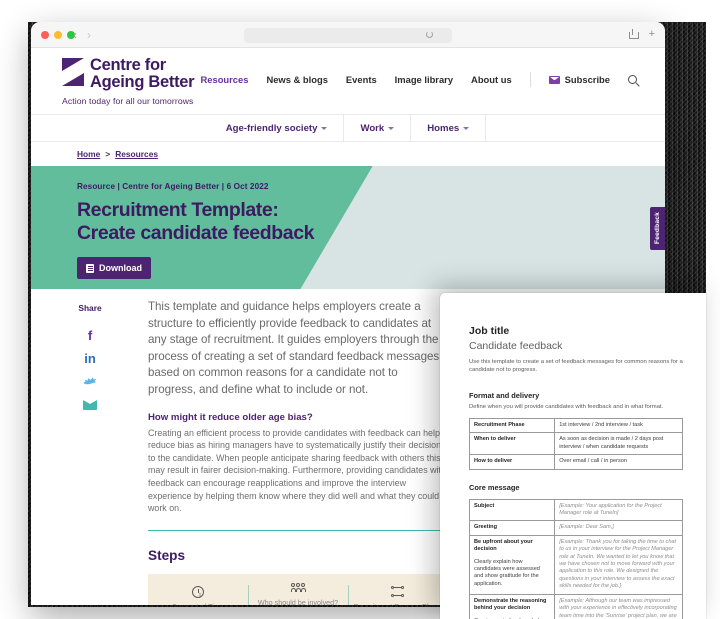  I want to click on envelope-icon, so click(554, 79).